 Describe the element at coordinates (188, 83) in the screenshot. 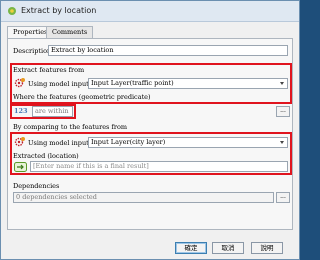

I see `extract-layer-select: Input Layer(traffic point)` at that location.